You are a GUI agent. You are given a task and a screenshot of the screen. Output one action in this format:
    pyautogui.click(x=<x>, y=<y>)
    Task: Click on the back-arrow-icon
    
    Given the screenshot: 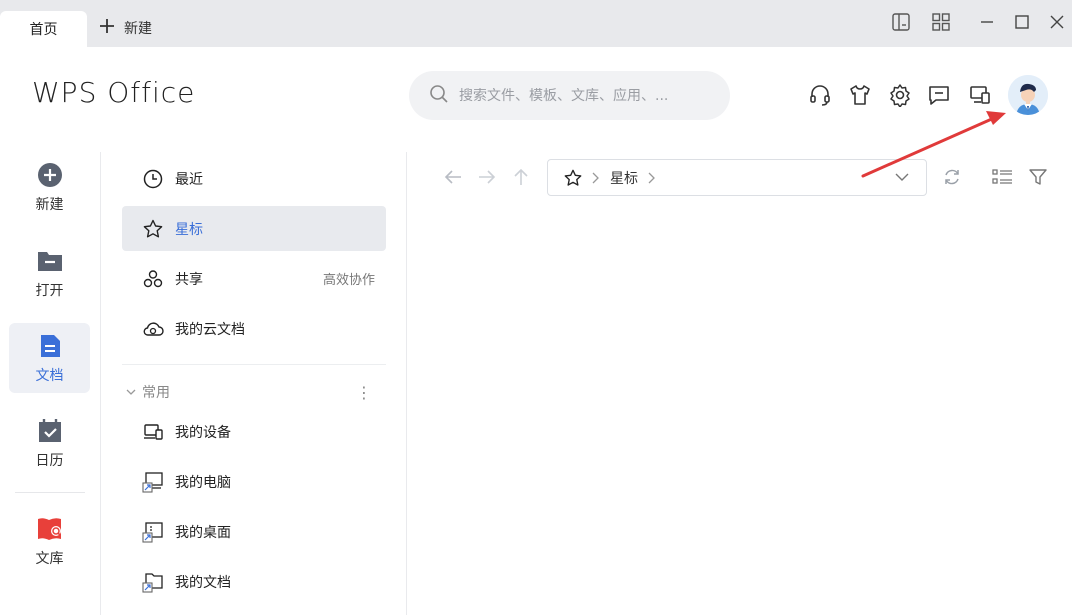 What is the action you would take?
    pyautogui.click(x=453, y=177)
    